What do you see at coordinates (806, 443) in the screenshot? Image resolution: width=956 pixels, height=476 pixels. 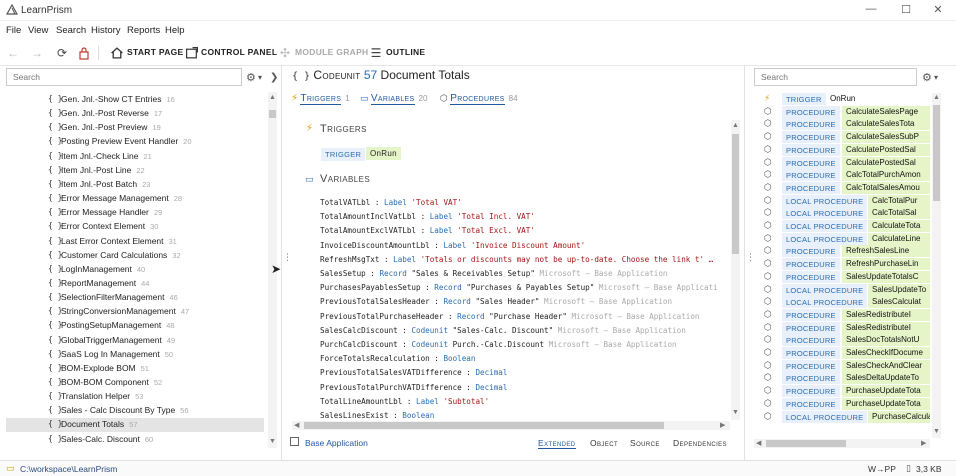 I see `members-hscroll-thumb` at bounding box center [806, 443].